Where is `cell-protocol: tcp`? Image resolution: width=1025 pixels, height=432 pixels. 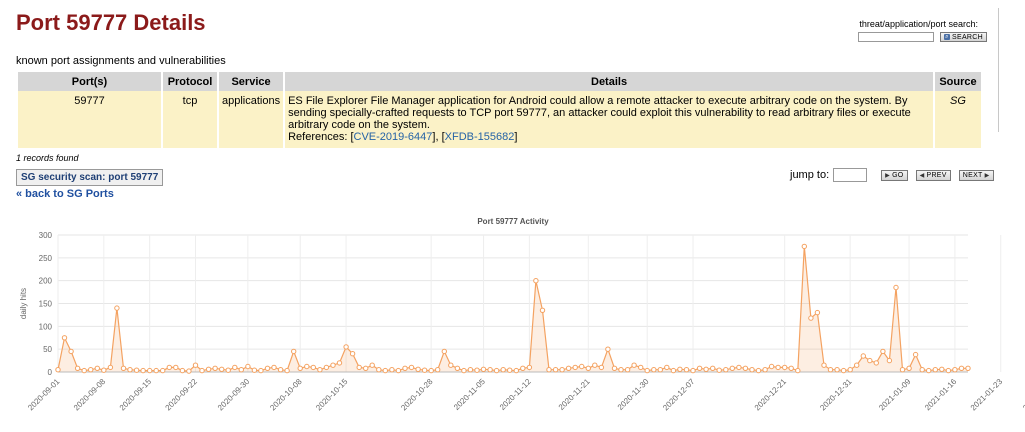
cell-protocol: tcp is located at coordinates (190, 119).